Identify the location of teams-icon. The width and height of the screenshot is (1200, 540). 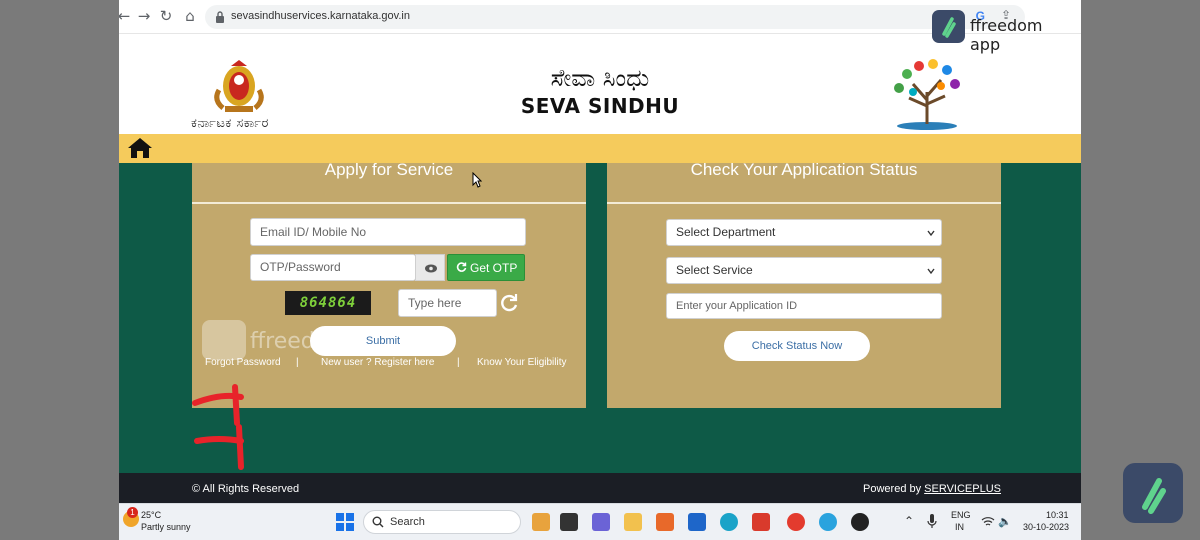
(601, 522).